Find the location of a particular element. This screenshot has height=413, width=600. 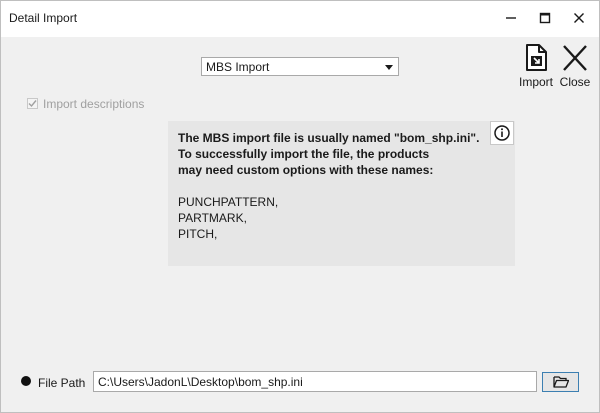

minimize-icon is located at coordinates (511, 18).